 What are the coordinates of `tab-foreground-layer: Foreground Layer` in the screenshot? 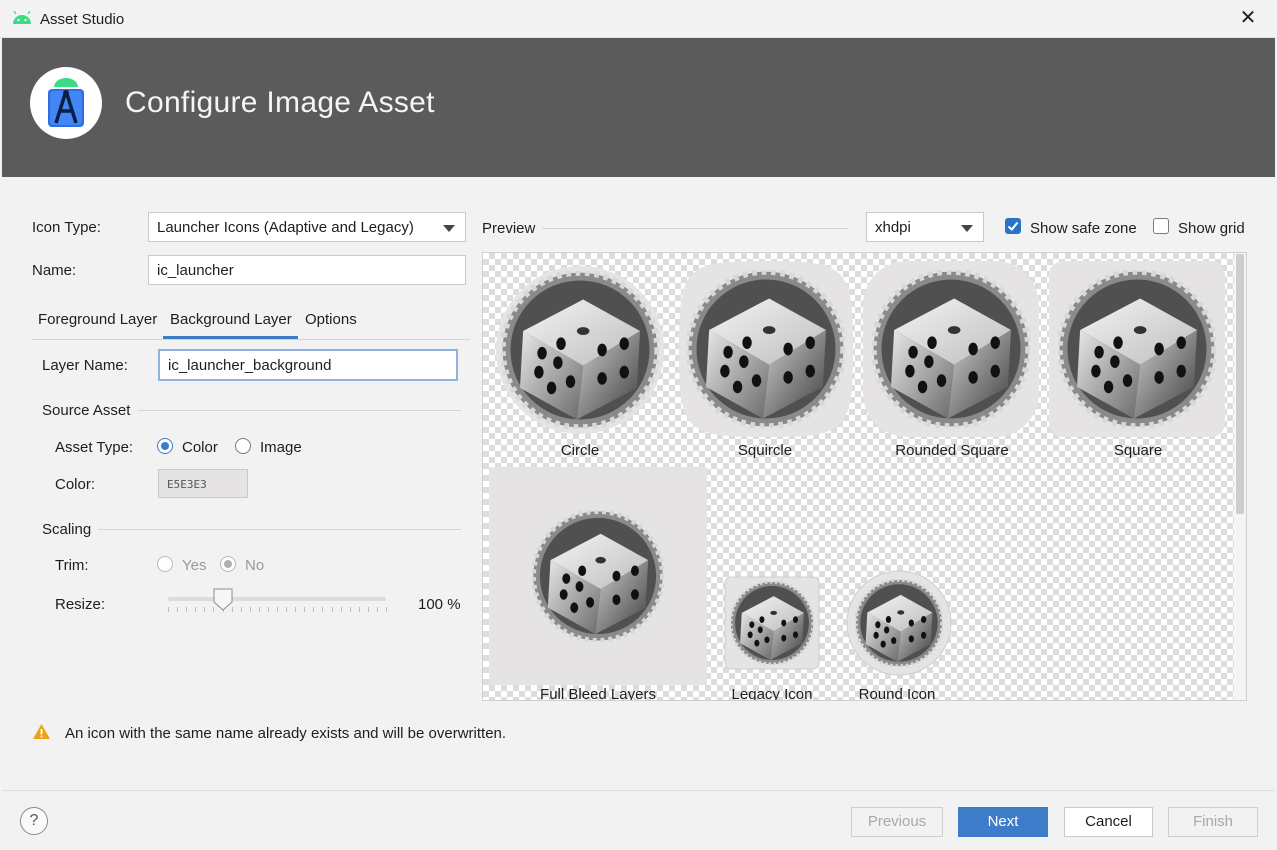 It's located at (97, 319).